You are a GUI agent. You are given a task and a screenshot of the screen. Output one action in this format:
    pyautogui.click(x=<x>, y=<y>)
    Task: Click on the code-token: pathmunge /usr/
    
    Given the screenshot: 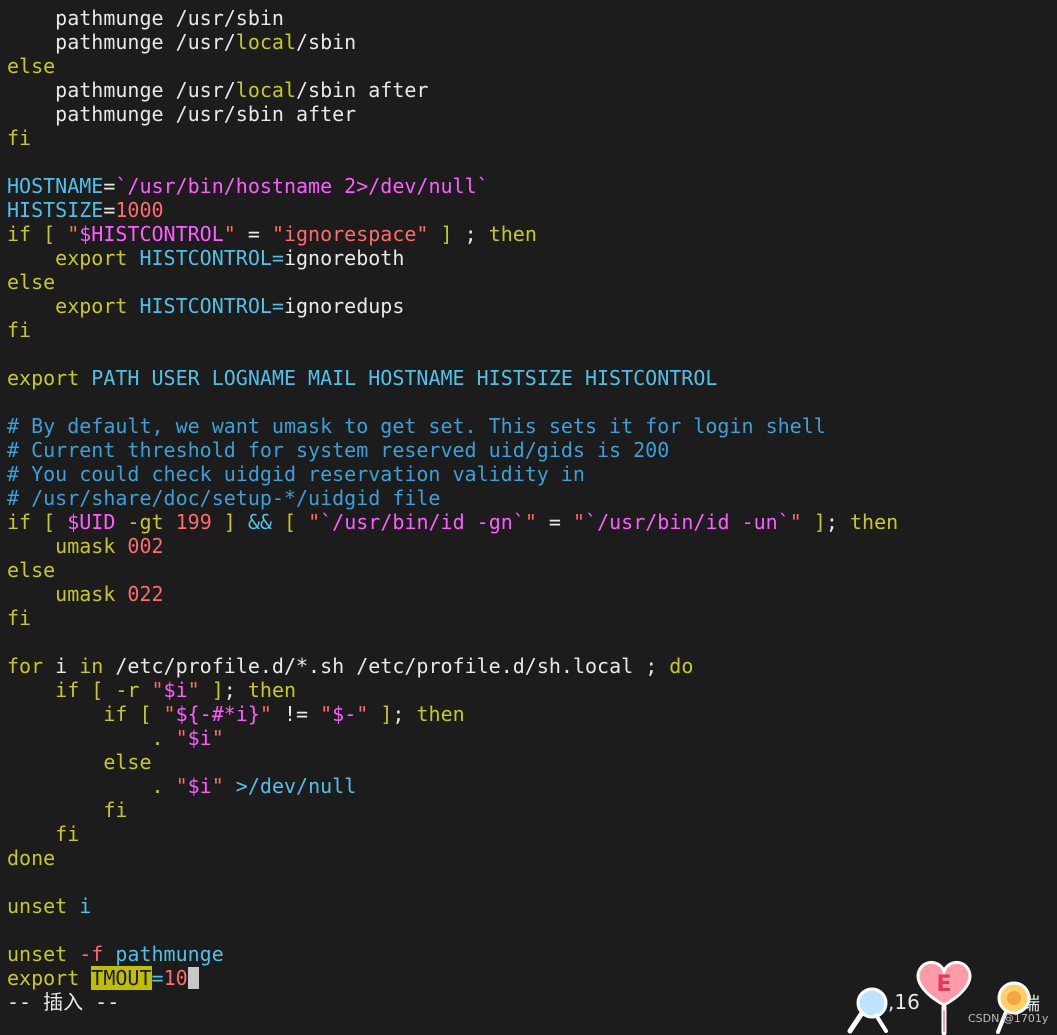 What is the action you would take?
    pyautogui.click(x=121, y=42)
    